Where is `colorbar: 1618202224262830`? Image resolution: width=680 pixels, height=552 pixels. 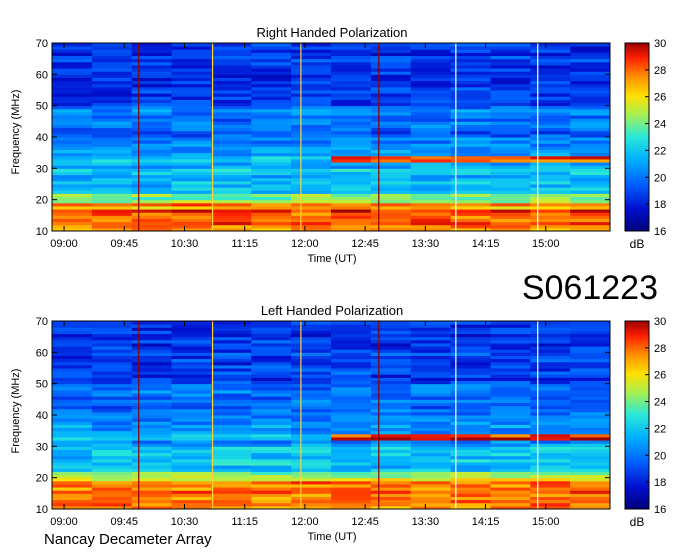 colorbar: 1618202224262830 is located at coordinates (645, 138).